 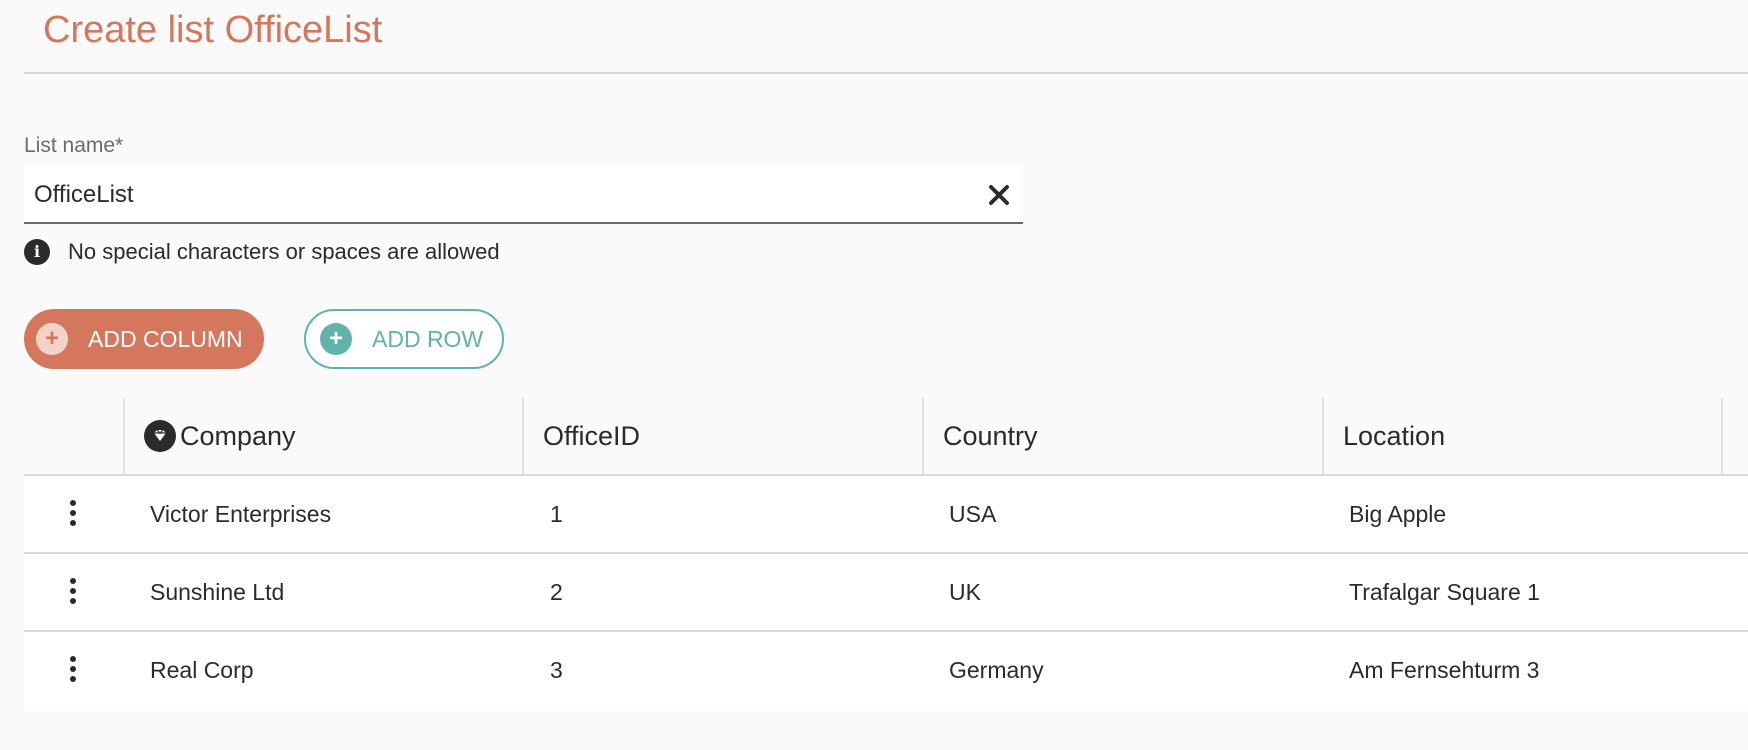 What do you see at coordinates (886, 671) in the screenshot?
I see `table-row: Real Corp 3 Germany Am Fernsehturm 3` at bounding box center [886, 671].